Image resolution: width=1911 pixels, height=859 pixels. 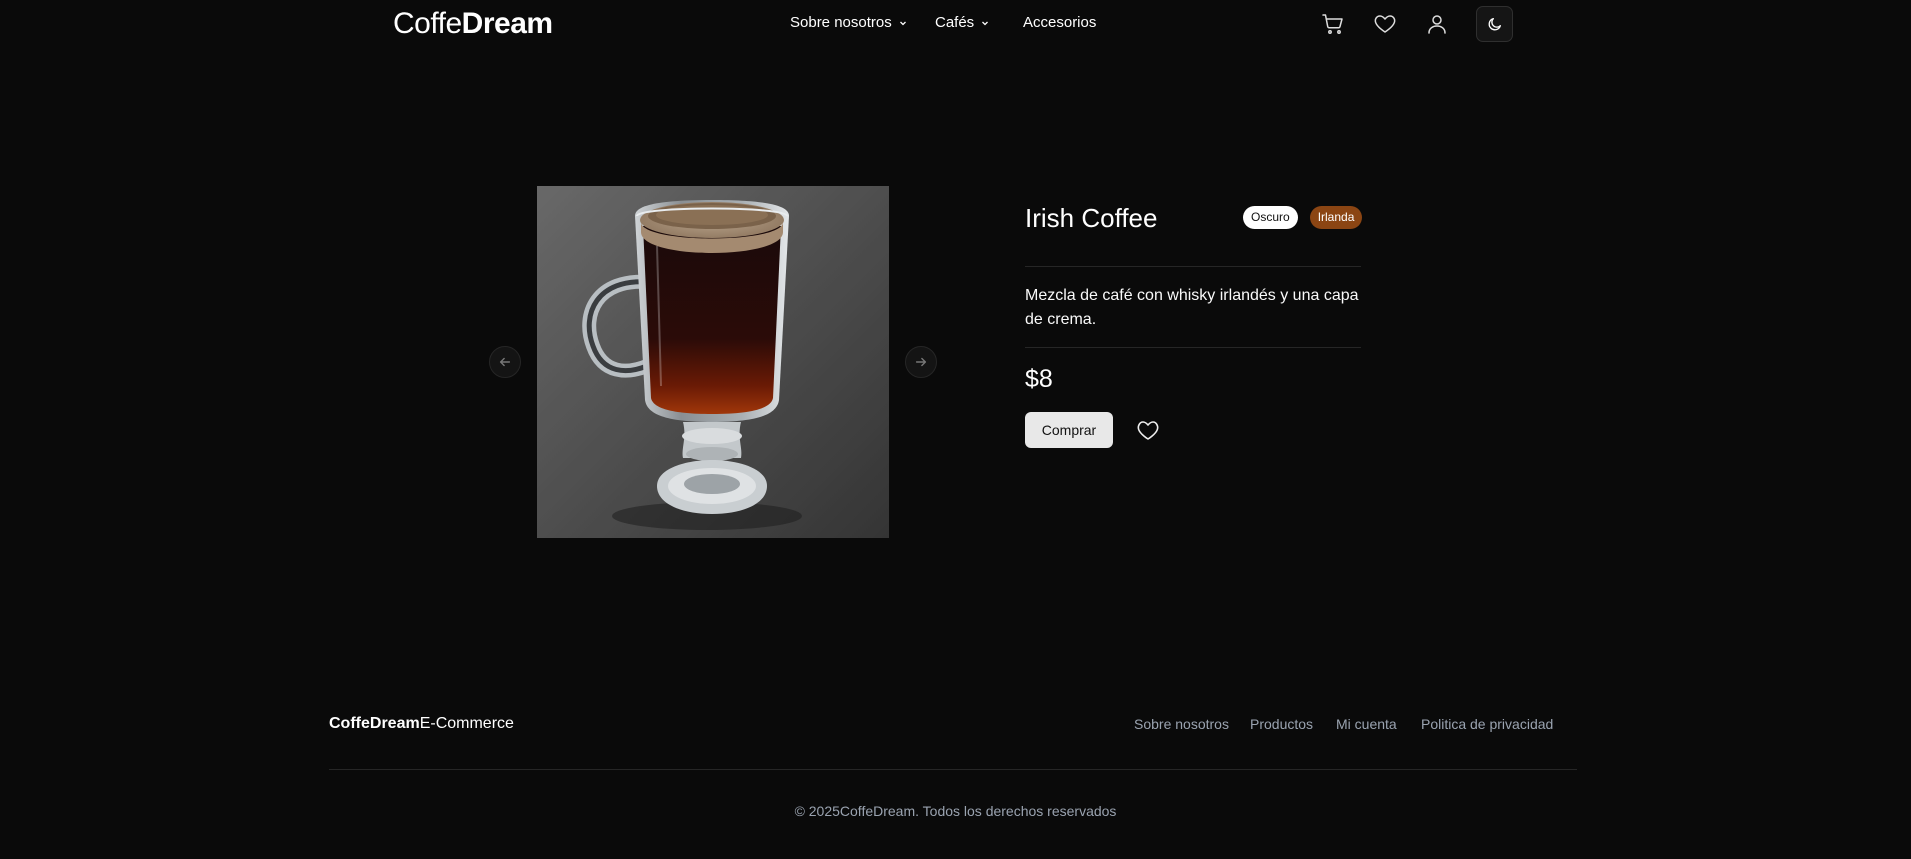 What do you see at coordinates (1366, 724) in the screenshot?
I see `footer-link-mi-cuenta: Mi cuenta` at bounding box center [1366, 724].